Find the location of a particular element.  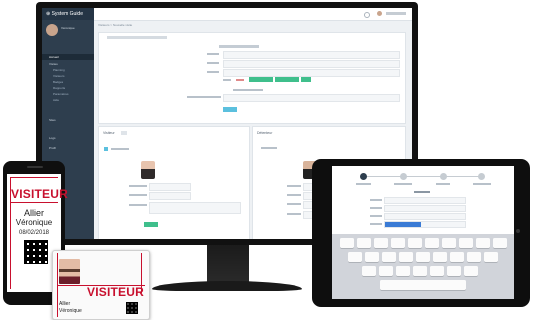

key-k is located at coordinates (474, 257).